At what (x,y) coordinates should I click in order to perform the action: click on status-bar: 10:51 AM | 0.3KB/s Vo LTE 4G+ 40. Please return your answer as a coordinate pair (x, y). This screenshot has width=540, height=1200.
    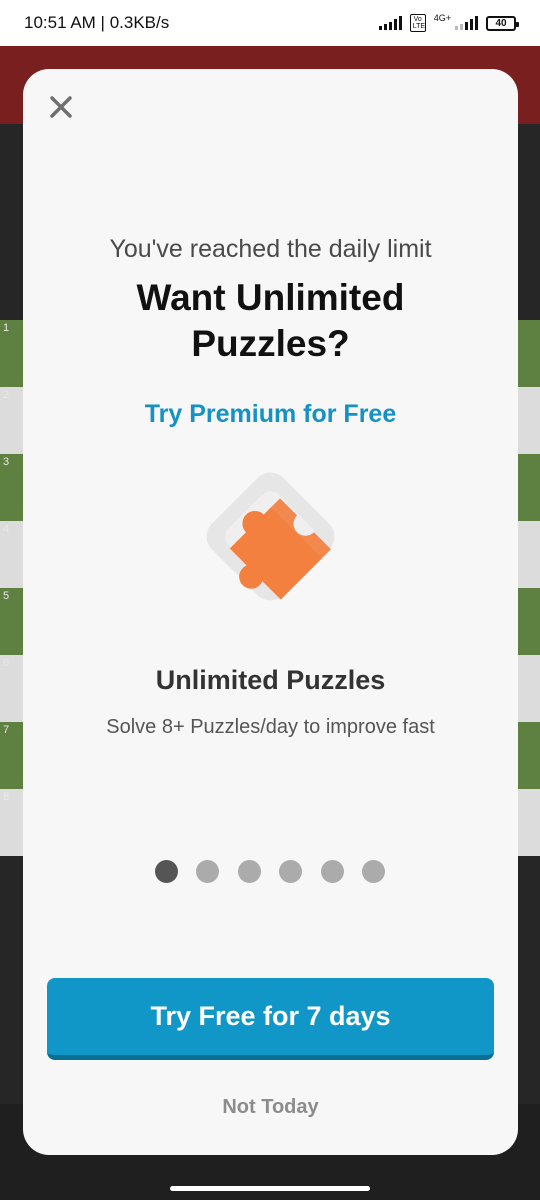
    Looking at the image, I should click on (270, 23).